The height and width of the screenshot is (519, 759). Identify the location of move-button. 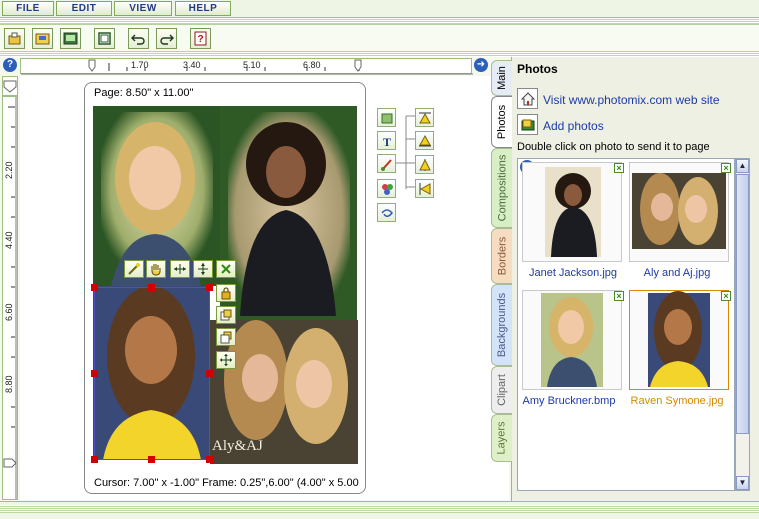
(226, 360).